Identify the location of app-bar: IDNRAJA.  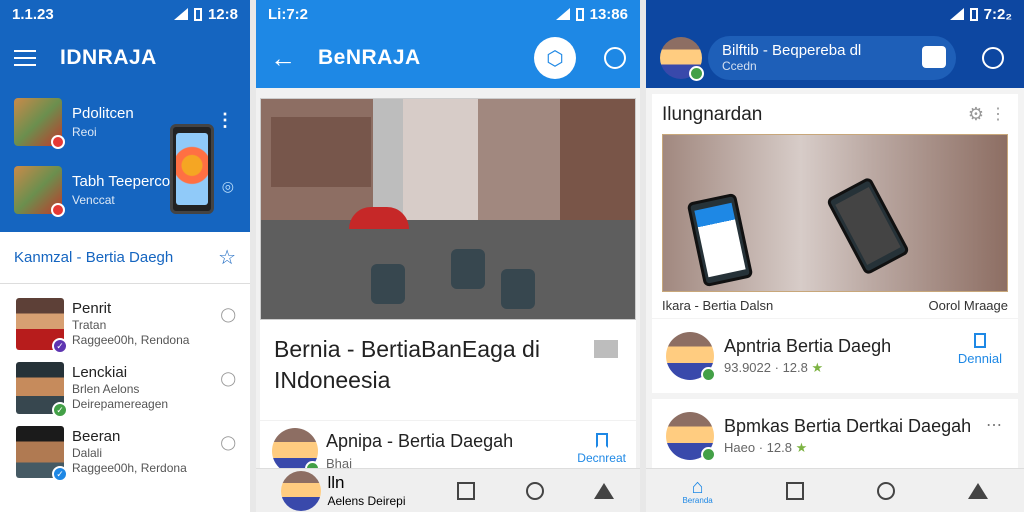
(125, 58).